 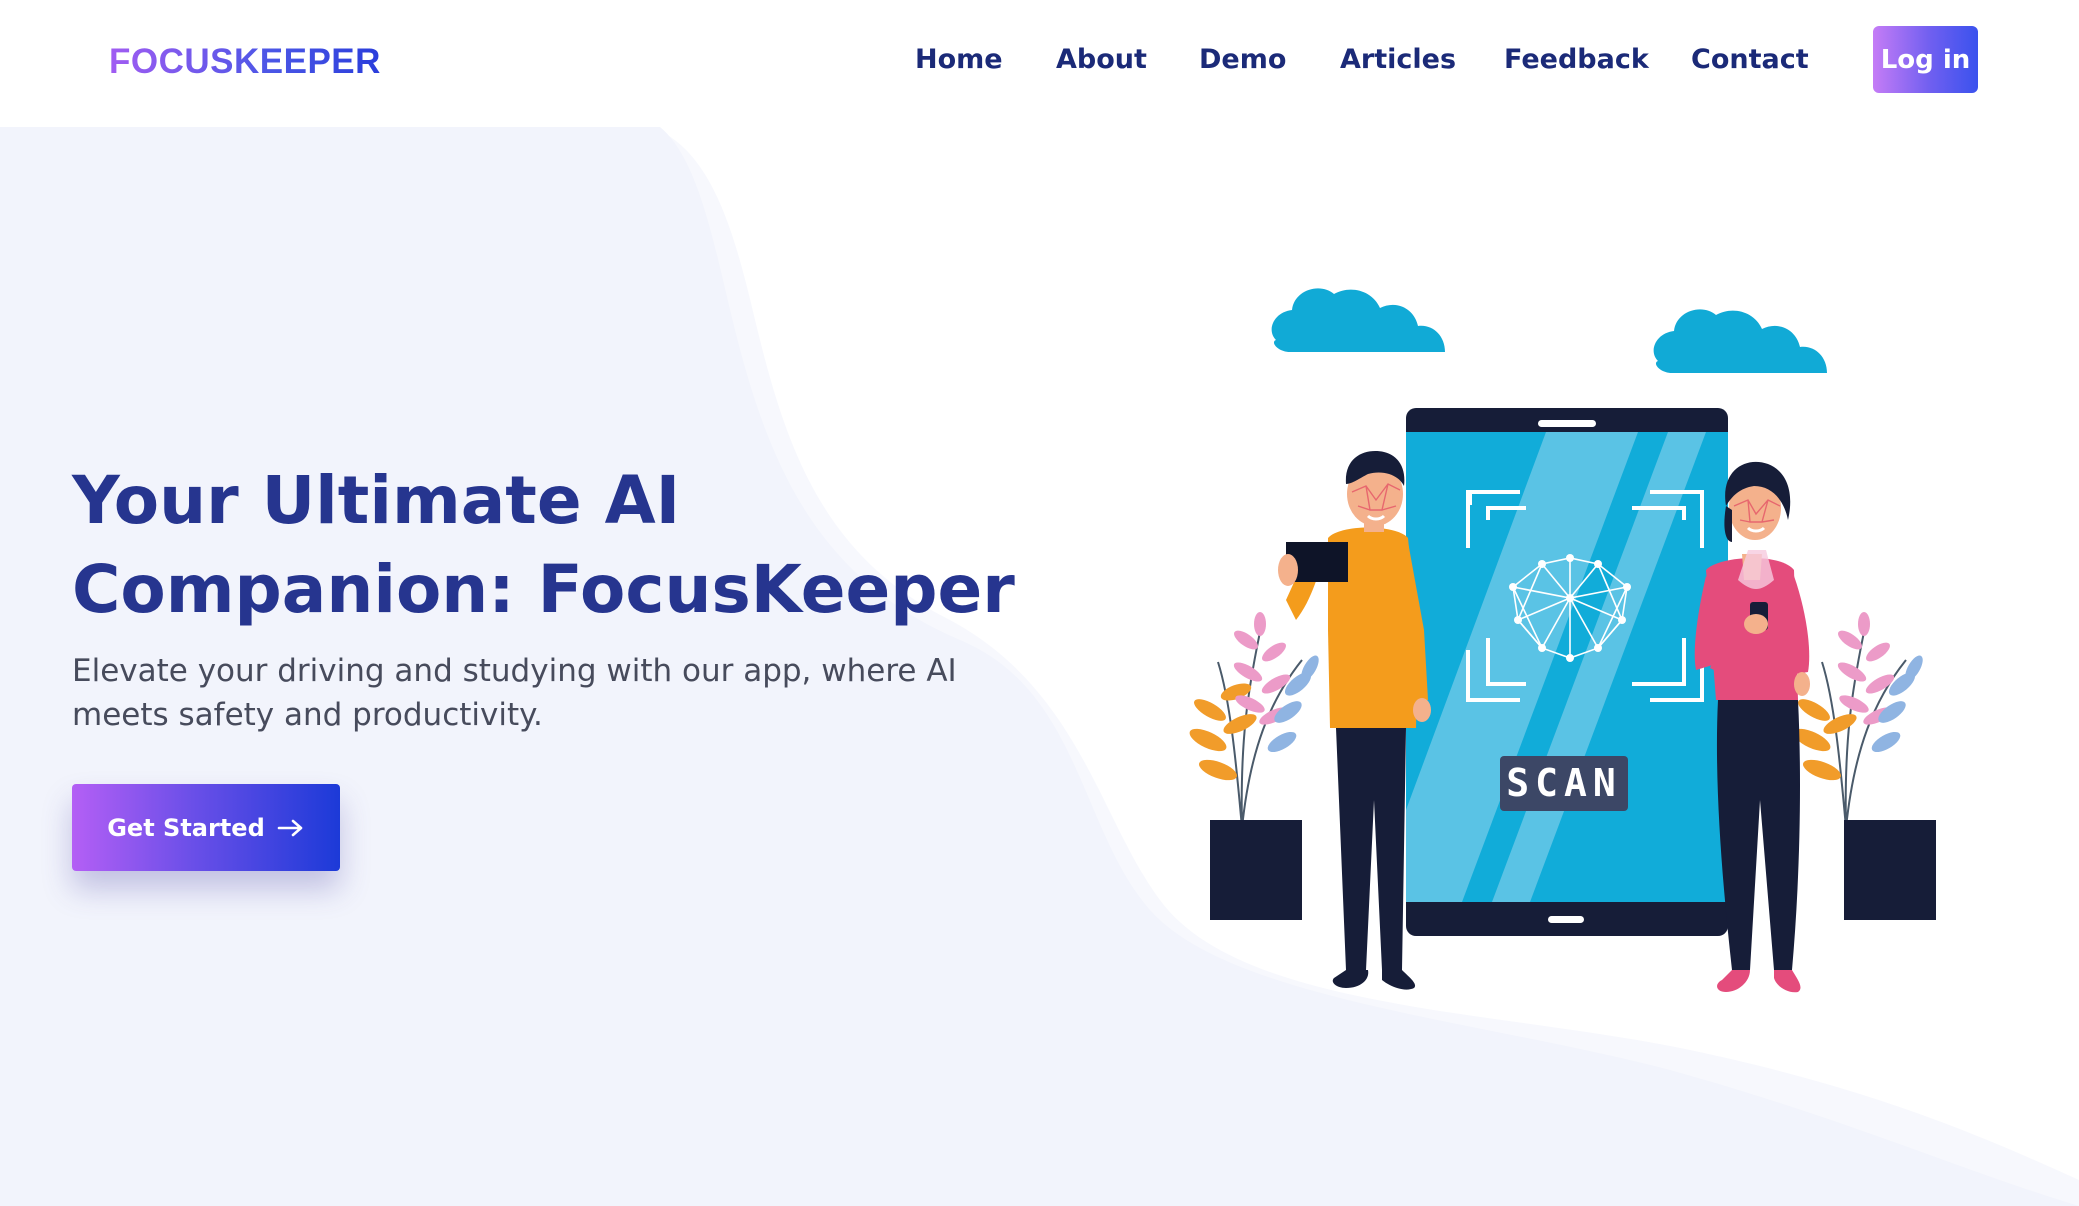 What do you see at coordinates (1358, 320) in the screenshot?
I see `cloud-left-icon` at bounding box center [1358, 320].